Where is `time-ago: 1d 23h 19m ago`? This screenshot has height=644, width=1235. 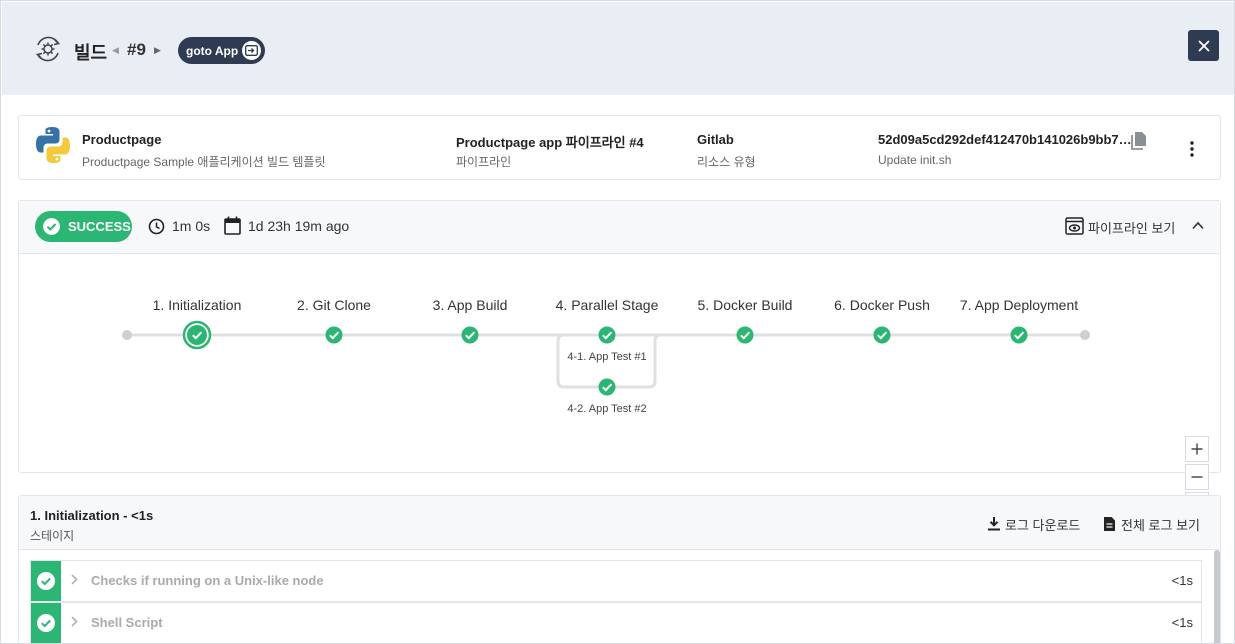 time-ago: 1d 23h 19m ago is located at coordinates (299, 226).